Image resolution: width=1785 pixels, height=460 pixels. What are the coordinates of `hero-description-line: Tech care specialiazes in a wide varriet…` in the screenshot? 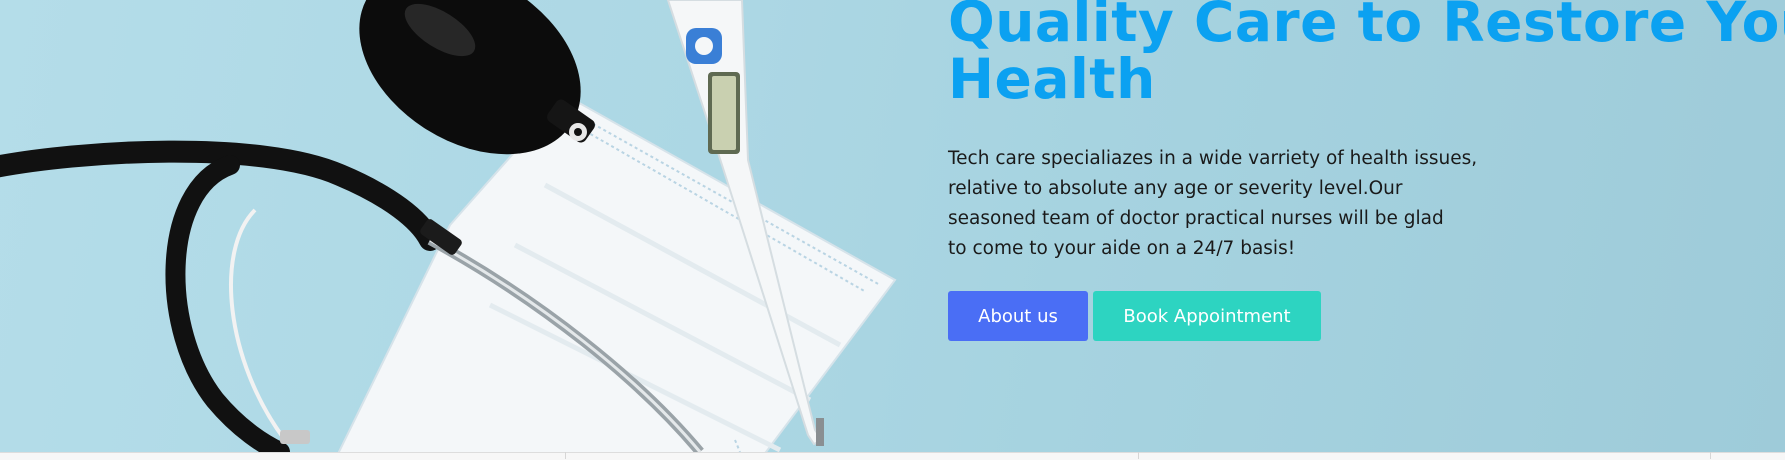 It's located at (1213, 158).